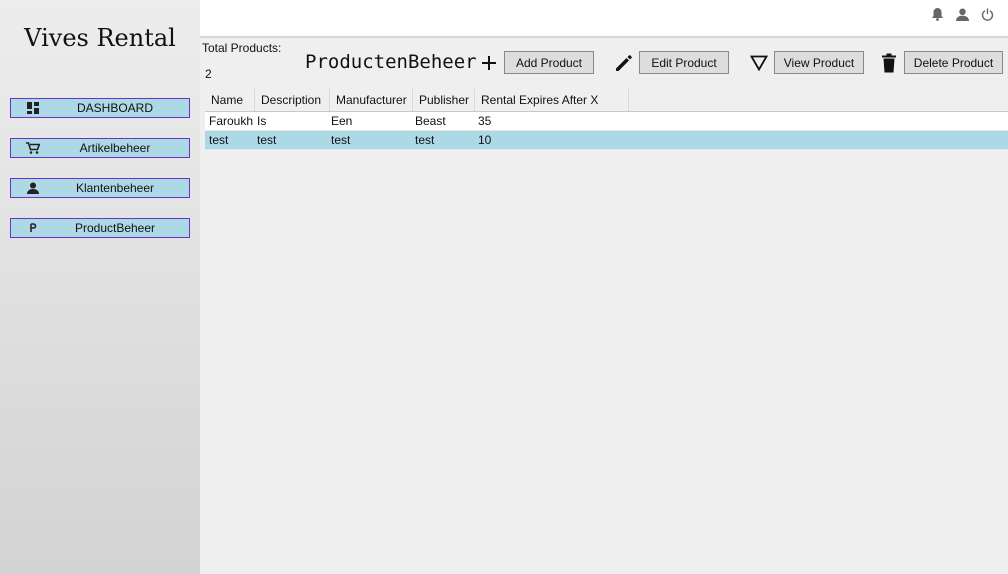 The width and height of the screenshot is (1008, 574). Describe the element at coordinates (606, 140) in the screenshot. I see `table-row: test test test test 10` at that location.